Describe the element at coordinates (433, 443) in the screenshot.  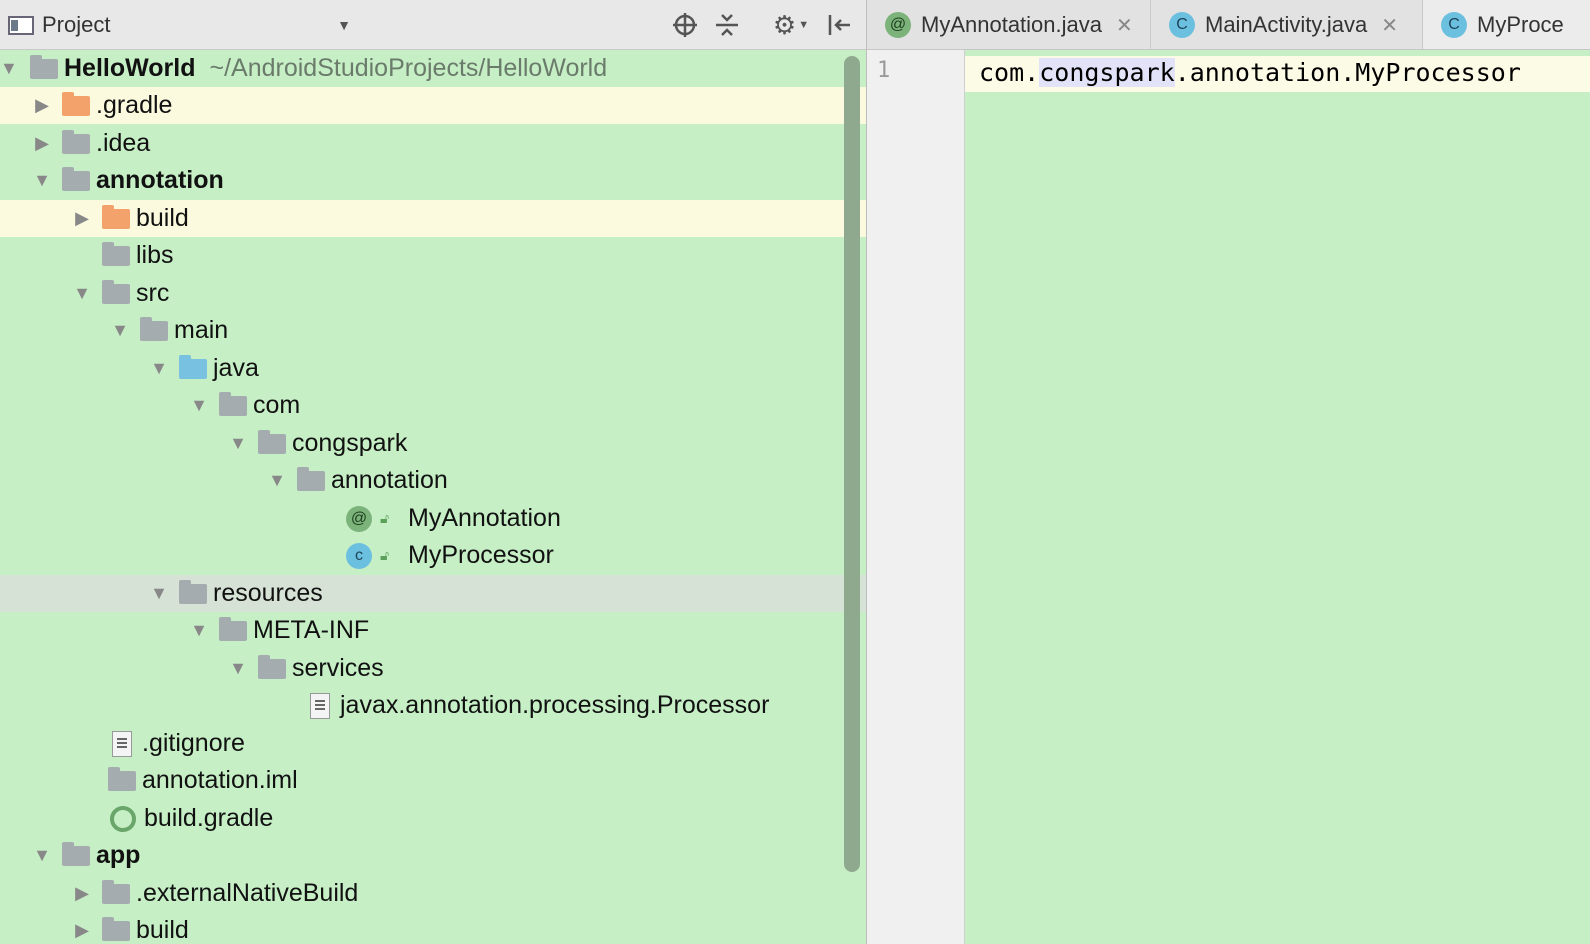
I see `tree-row-congspark: ▼ congspark` at that location.